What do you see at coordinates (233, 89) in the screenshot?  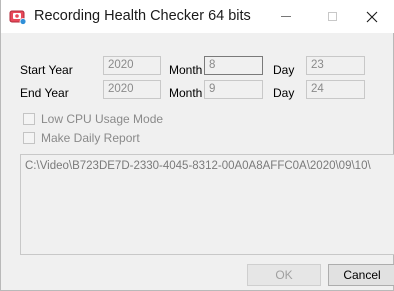 I see `end-month-field: 9` at bounding box center [233, 89].